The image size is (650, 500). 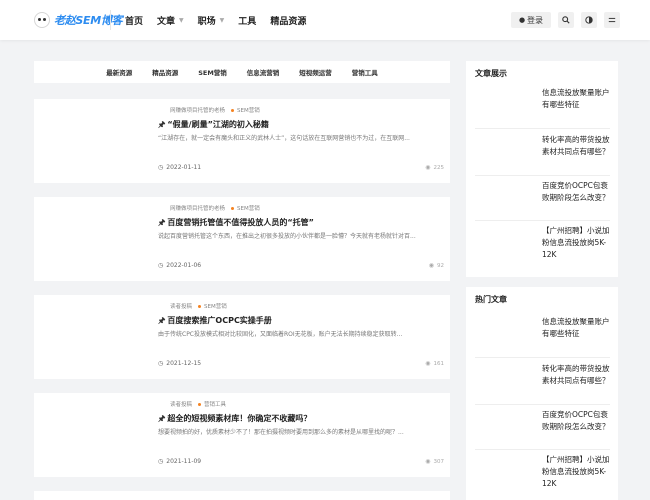 I want to click on nav-item-articles: 文章 ▼, so click(x=170, y=20).